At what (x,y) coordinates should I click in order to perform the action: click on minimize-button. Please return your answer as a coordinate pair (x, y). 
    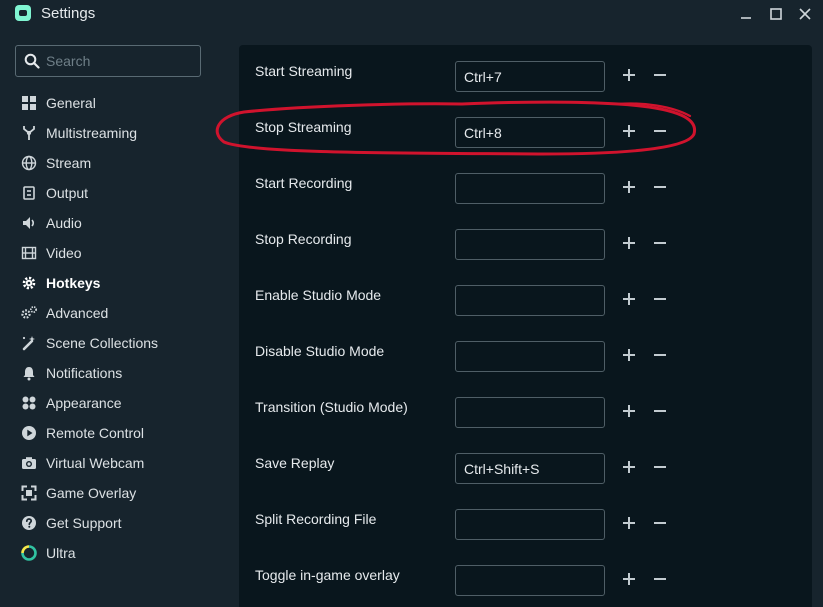
    Looking at the image, I should click on (746, 13).